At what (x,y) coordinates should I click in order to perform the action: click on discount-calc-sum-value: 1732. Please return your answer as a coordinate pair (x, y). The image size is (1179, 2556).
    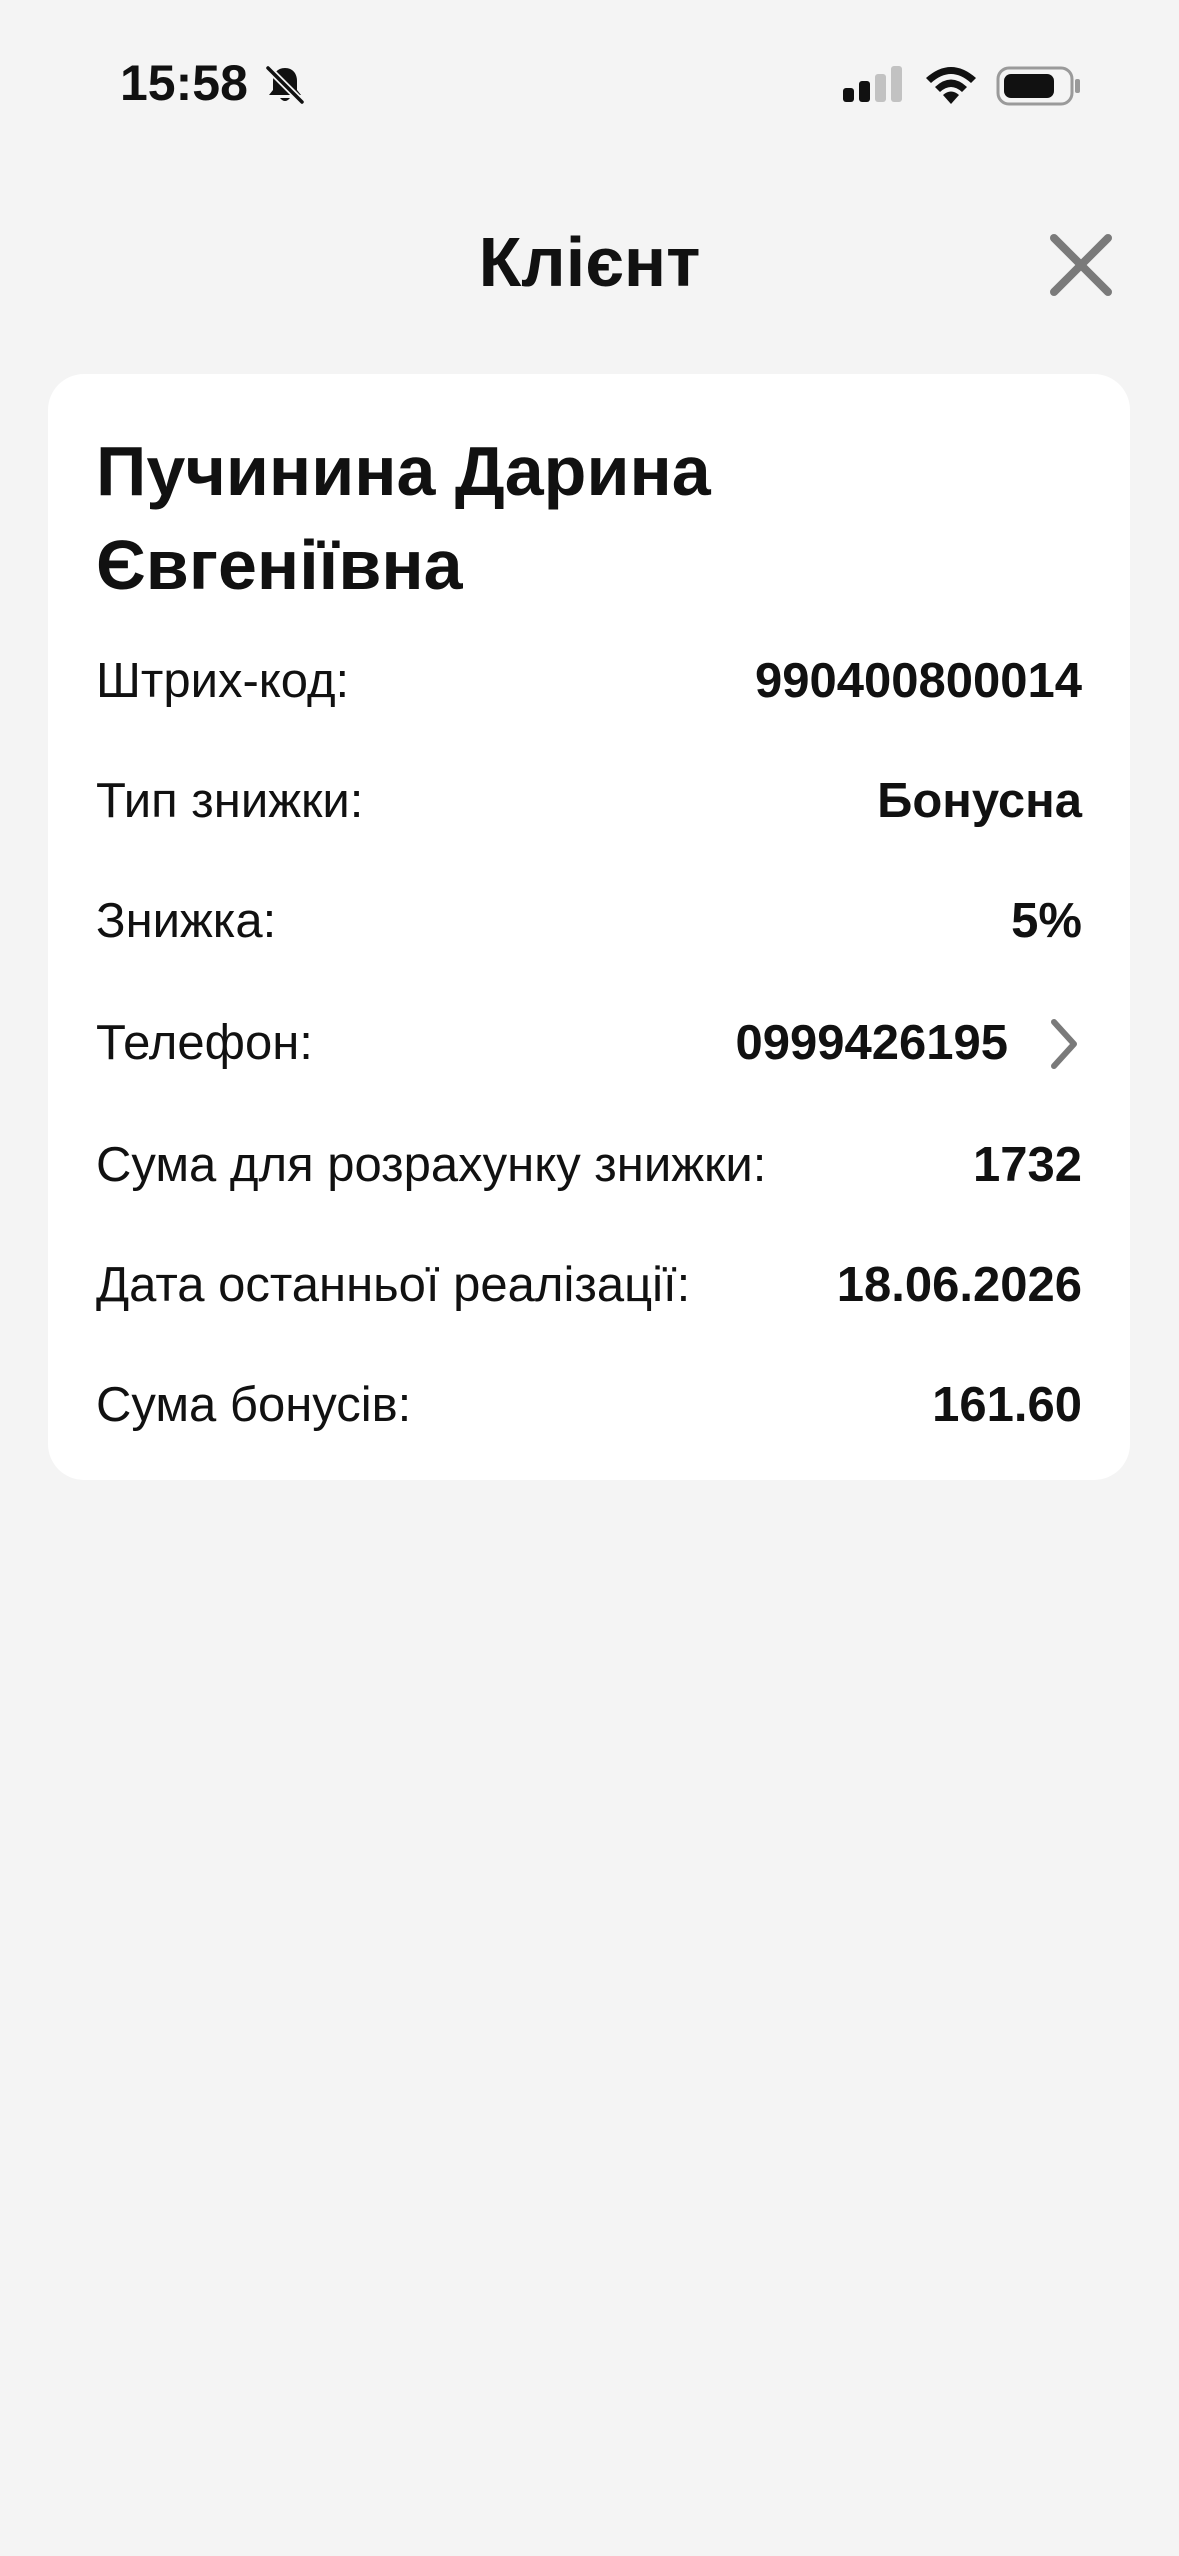
    Looking at the image, I should click on (1027, 1165).